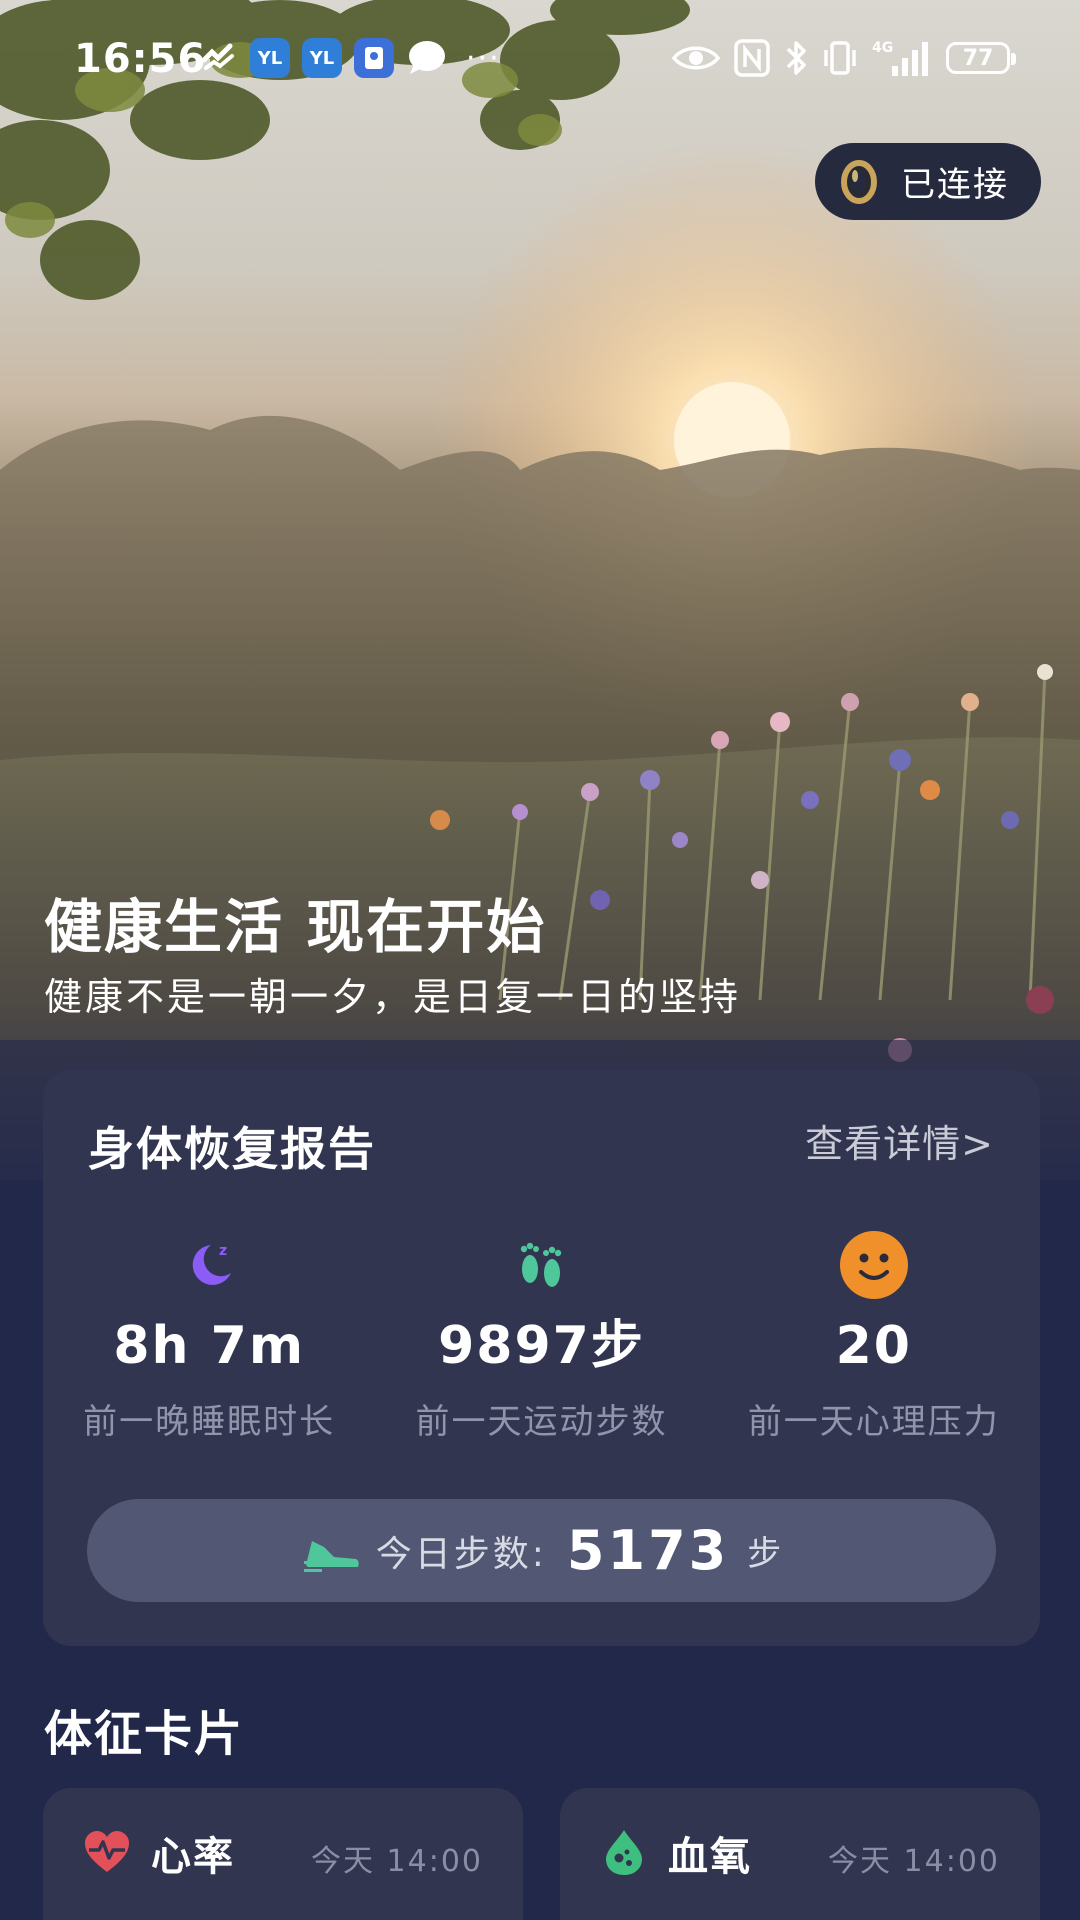 This screenshot has width=1080, height=1920. Describe the element at coordinates (800, 1854) in the screenshot. I see `blood-oxygen-card: 血氧 今天 14:00` at that location.